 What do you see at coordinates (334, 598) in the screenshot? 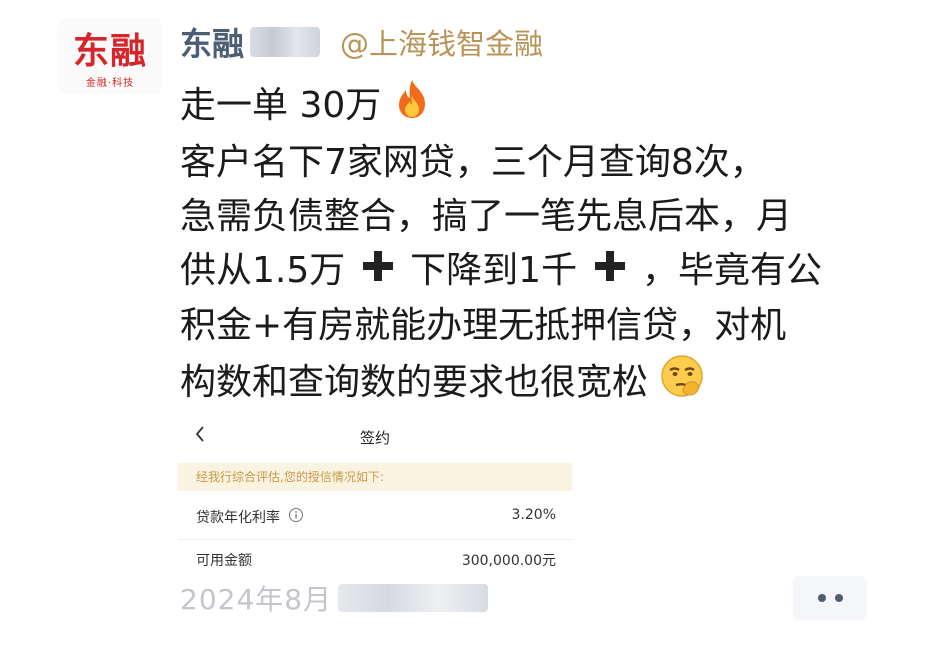
I see `post-footer: 2024年8月` at bounding box center [334, 598].